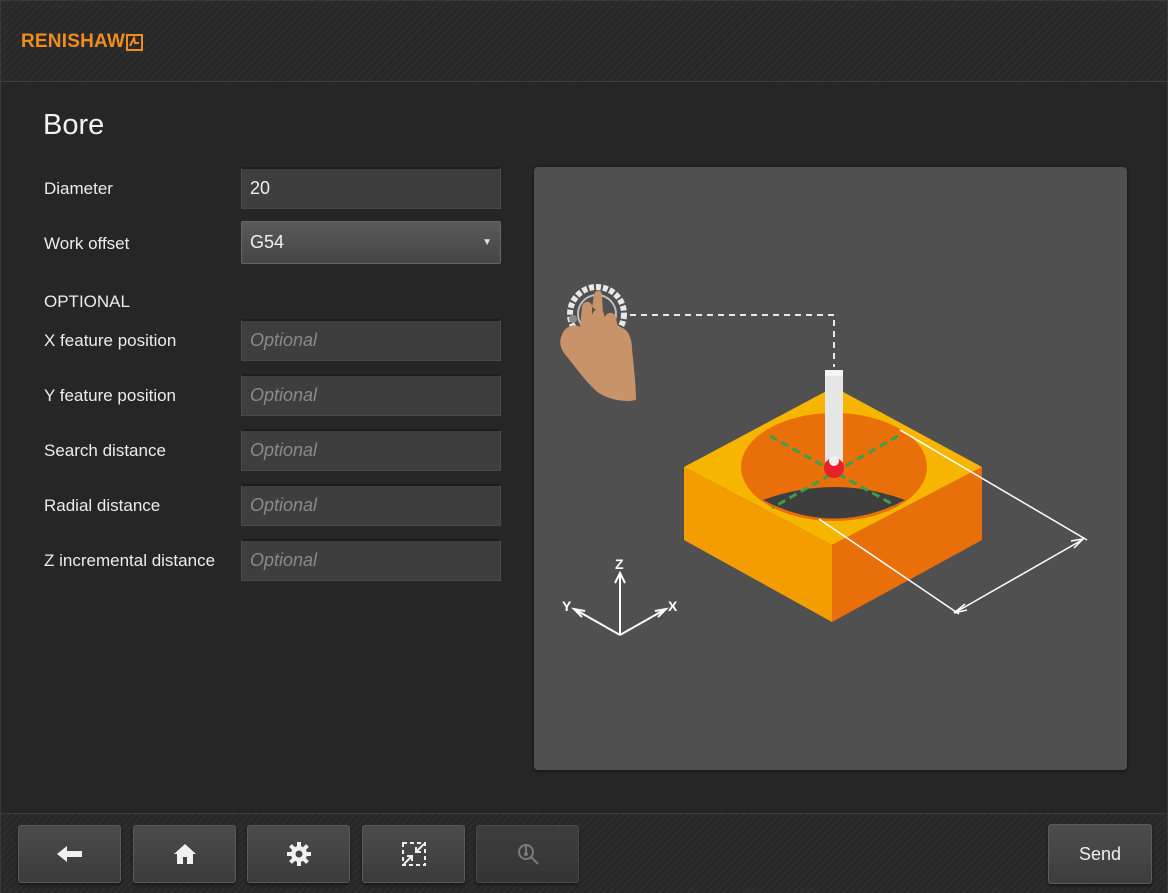 This screenshot has height=893, width=1168. I want to click on arrow-left-icon, so click(69, 854).